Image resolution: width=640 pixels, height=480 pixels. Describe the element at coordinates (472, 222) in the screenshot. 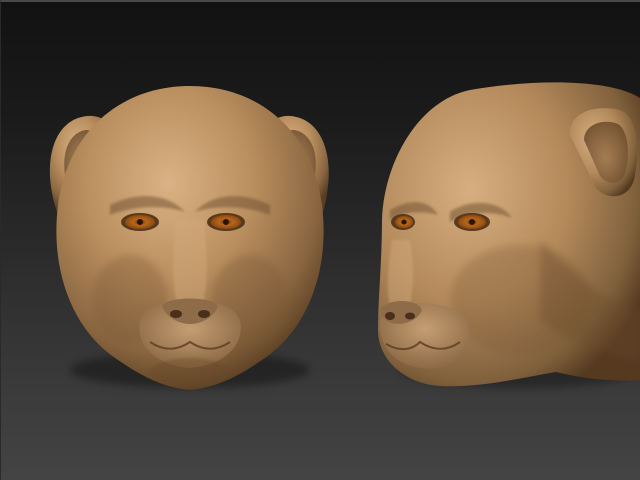

I see `side-right-eye` at that location.